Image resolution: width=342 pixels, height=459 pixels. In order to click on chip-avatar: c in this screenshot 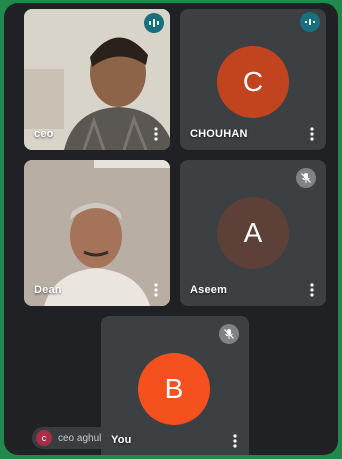, I will do `click(44, 438)`.